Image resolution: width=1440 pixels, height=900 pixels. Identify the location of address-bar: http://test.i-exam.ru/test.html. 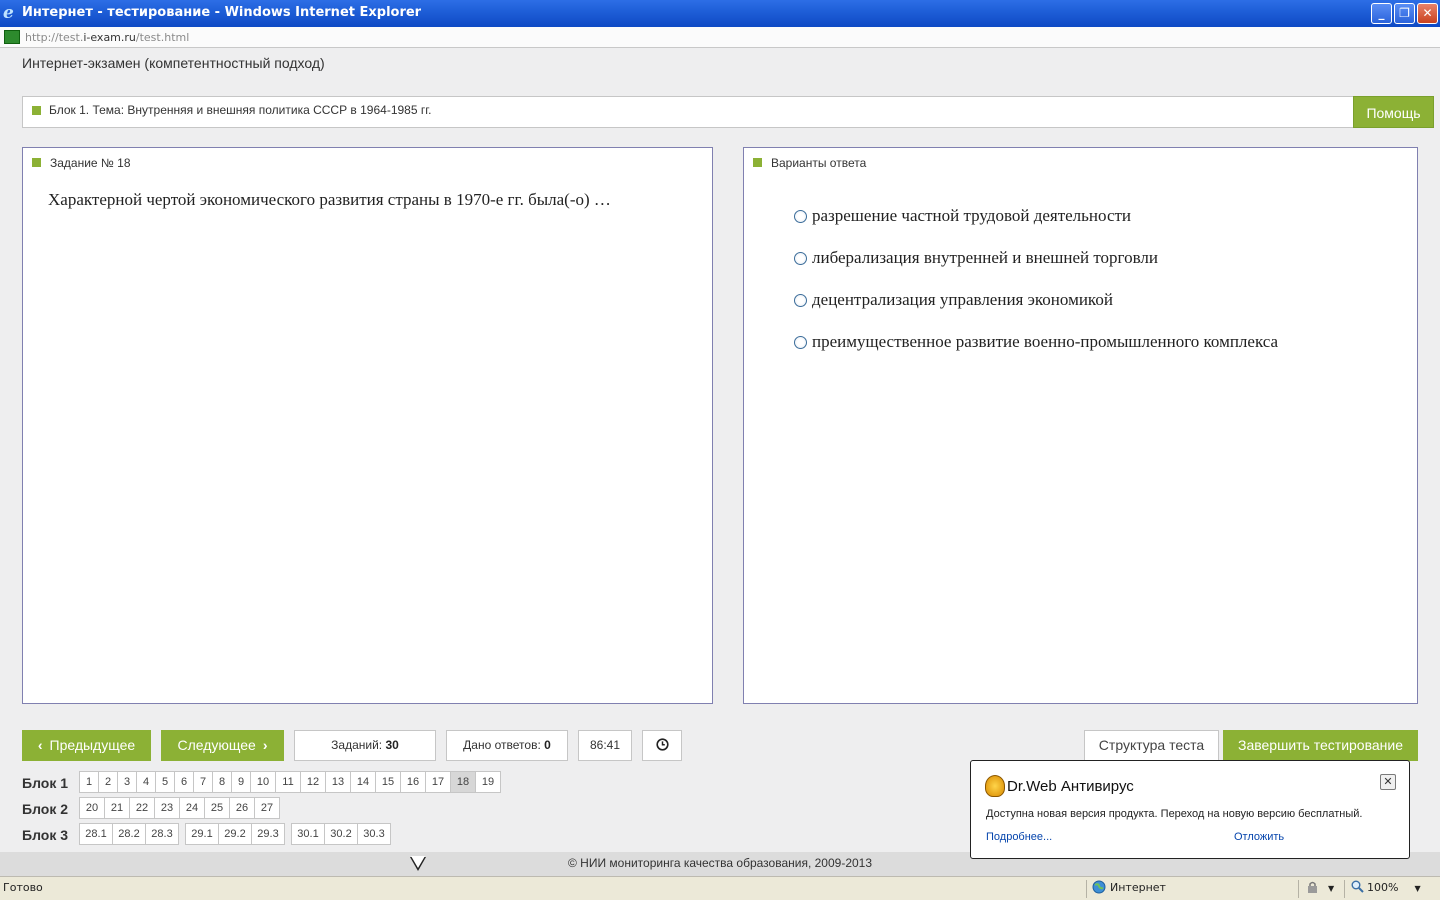
(720, 37).